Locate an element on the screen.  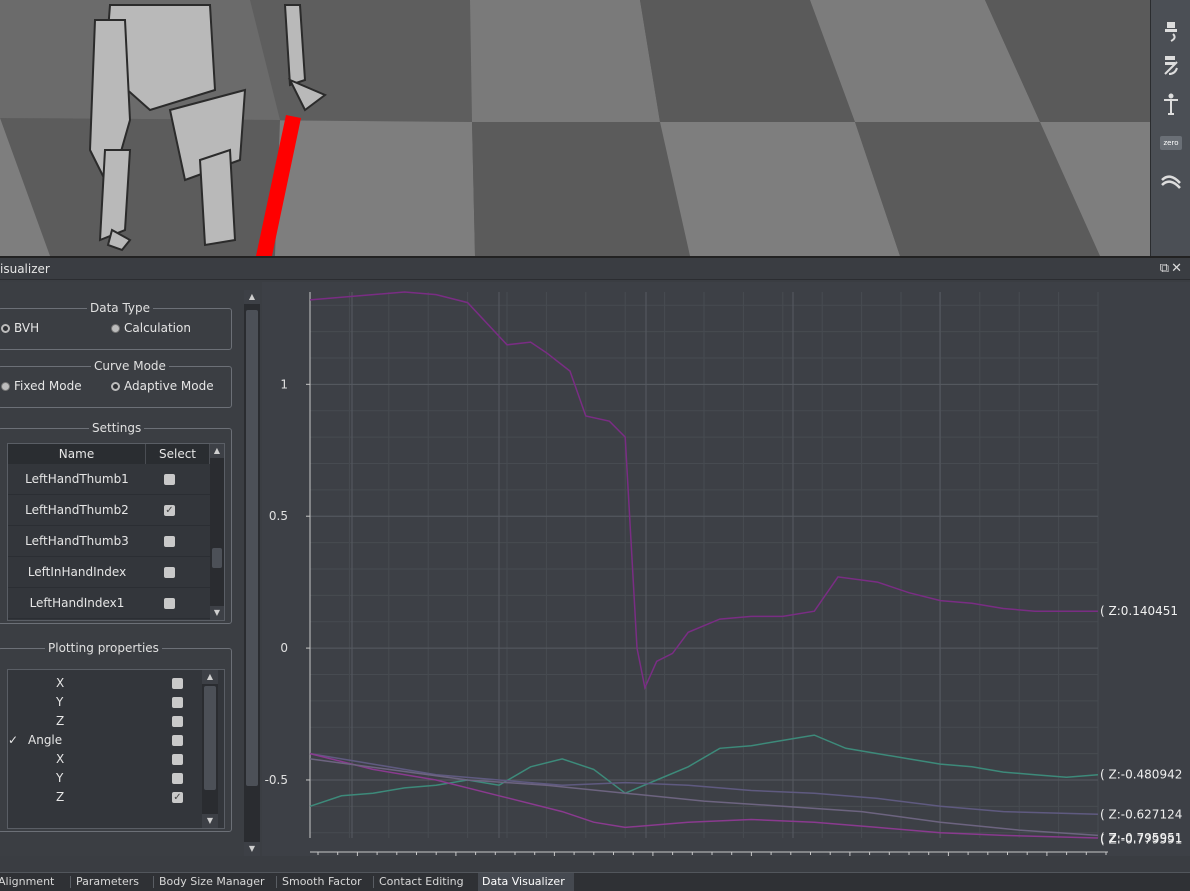
close-icon: ✕ is located at coordinates (1177, 268).